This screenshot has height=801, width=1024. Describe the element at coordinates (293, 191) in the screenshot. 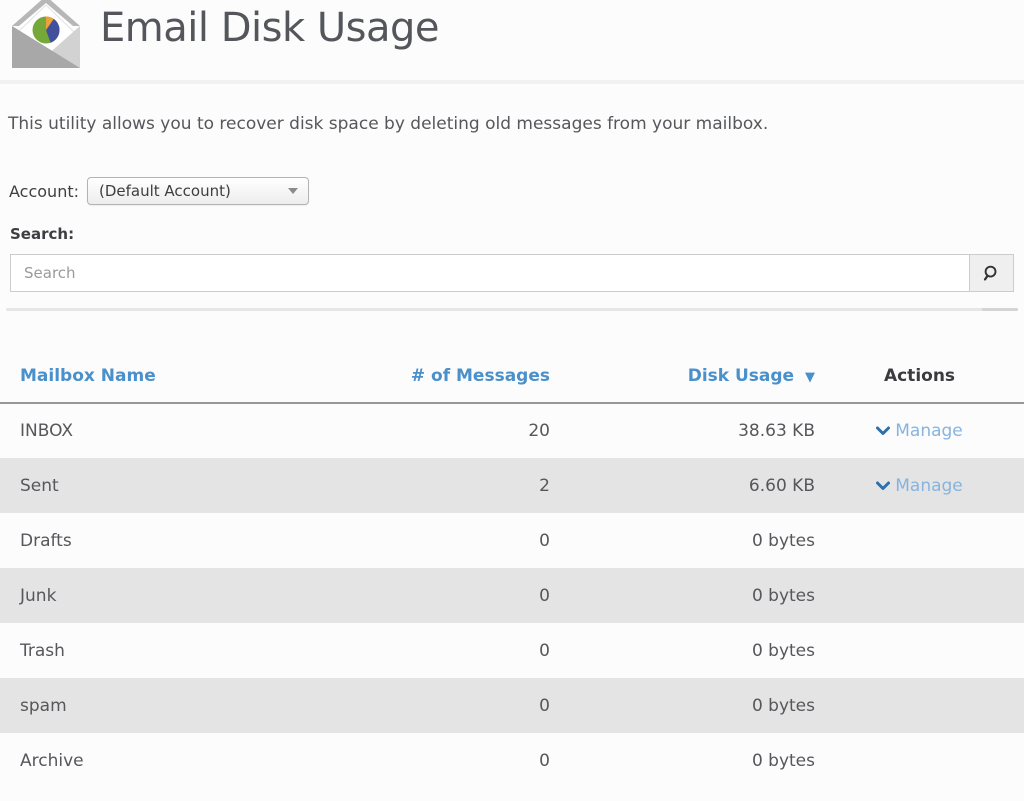

I see `caret-down-icon` at that location.